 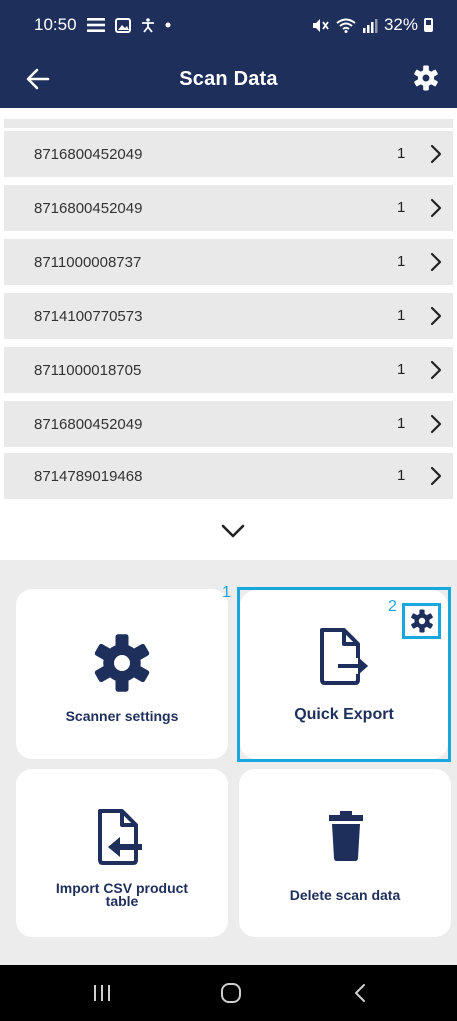 What do you see at coordinates (370, 25) in the screenshot?
I see `signal-icon` at bounding box center [370, 25].